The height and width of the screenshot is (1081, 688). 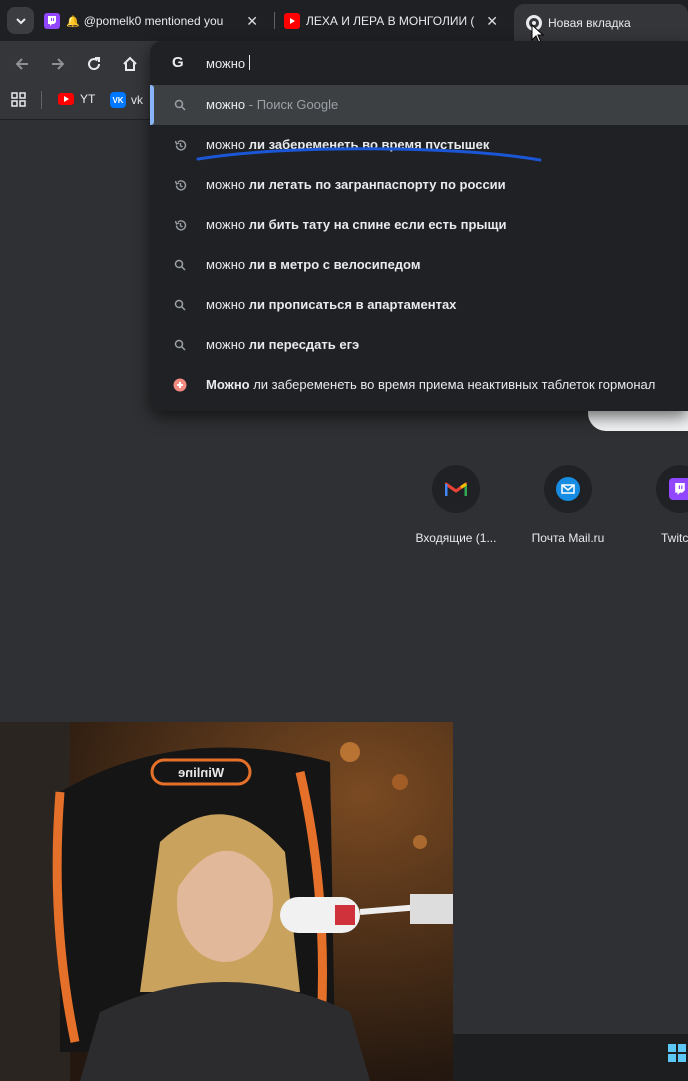 I want to click on tab-twitch-mention: 🔔 @pomelk0 mentioned you ✕, so click(x=158, y=21).